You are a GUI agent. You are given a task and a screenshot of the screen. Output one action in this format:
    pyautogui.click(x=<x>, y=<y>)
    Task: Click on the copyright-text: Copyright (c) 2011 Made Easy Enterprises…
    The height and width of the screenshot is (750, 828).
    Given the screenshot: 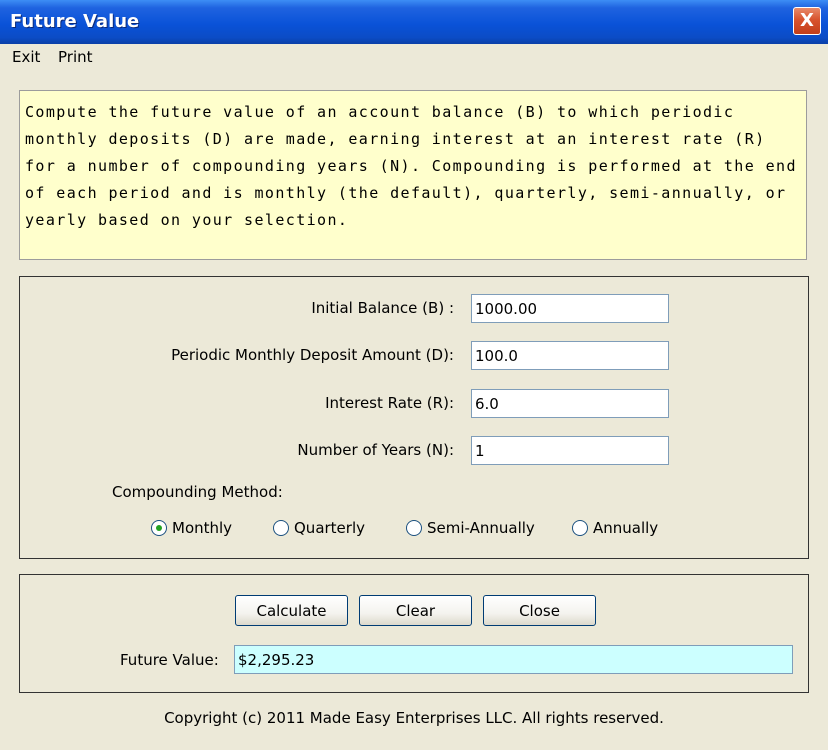 What is the action you would take?
    pyautogui.click(x=414, y=718)
    